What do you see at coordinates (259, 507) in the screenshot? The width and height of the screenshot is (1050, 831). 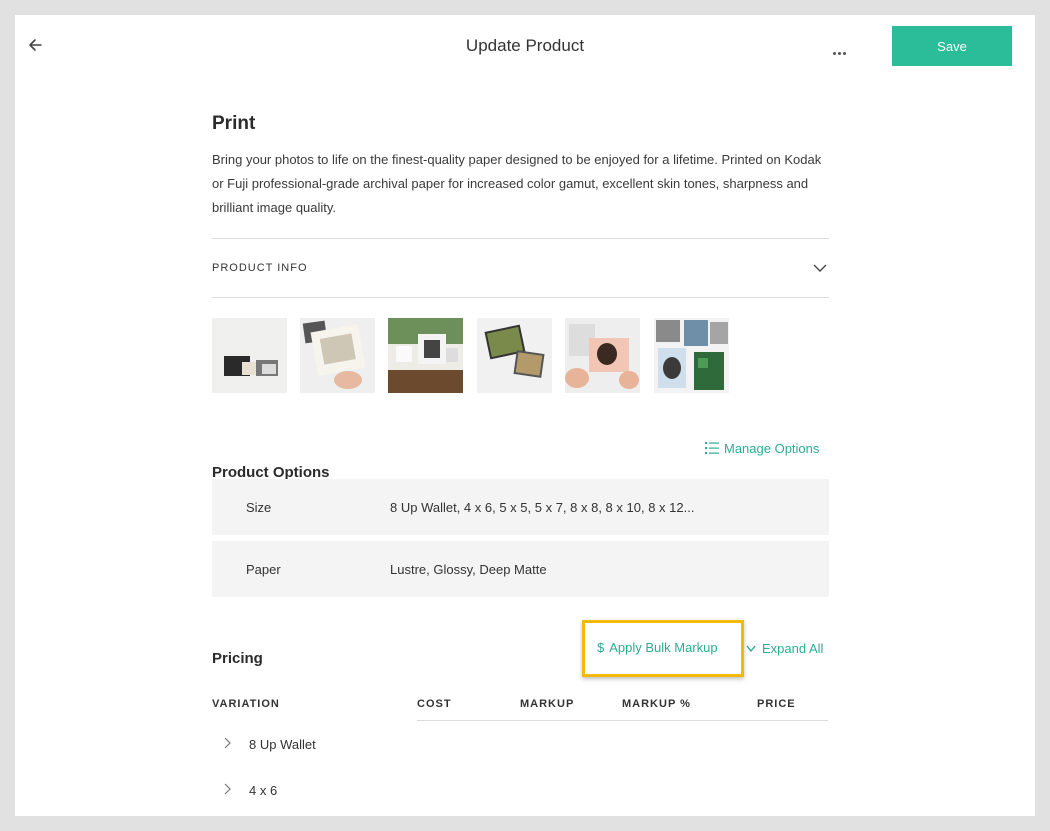 I see `option-name: Size` at bounding box center [259, 507].